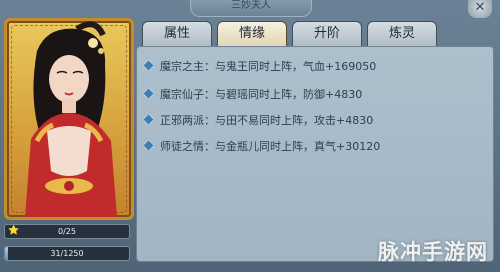 This screenshot has width=500, height=272. Describe the element at coordinates (187, 146) in the screenshot. I see `fate-name: 师徒之情：` at that location.